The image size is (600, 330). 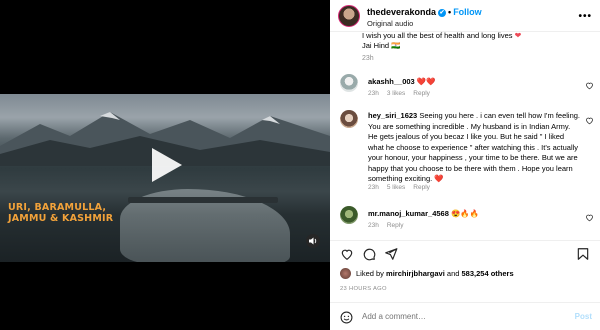 I want to click on post-actions-bar, so click(x=465, y=253).